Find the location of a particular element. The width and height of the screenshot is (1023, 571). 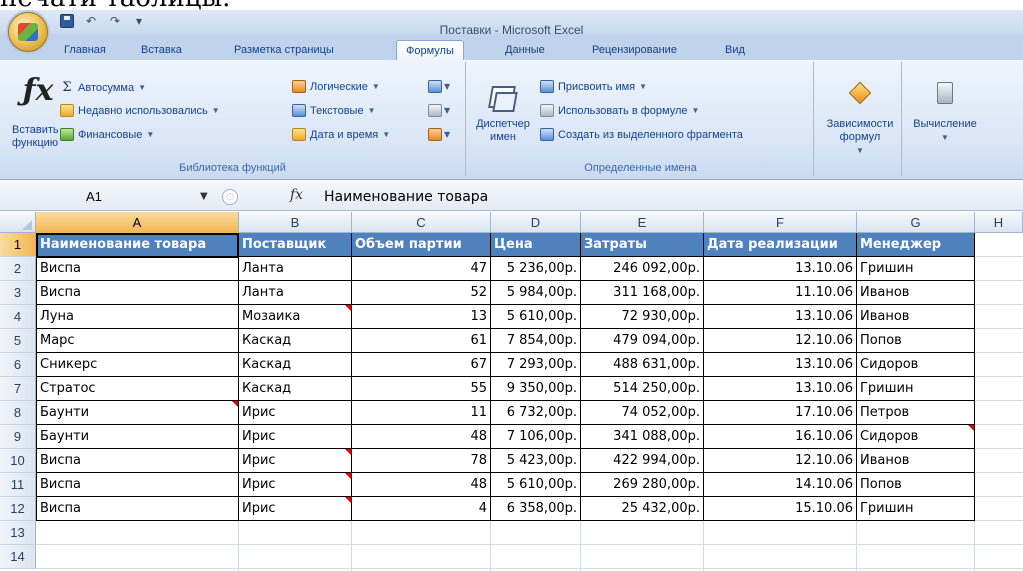

row-header-2: 2 is located at coordinates (18, 269).